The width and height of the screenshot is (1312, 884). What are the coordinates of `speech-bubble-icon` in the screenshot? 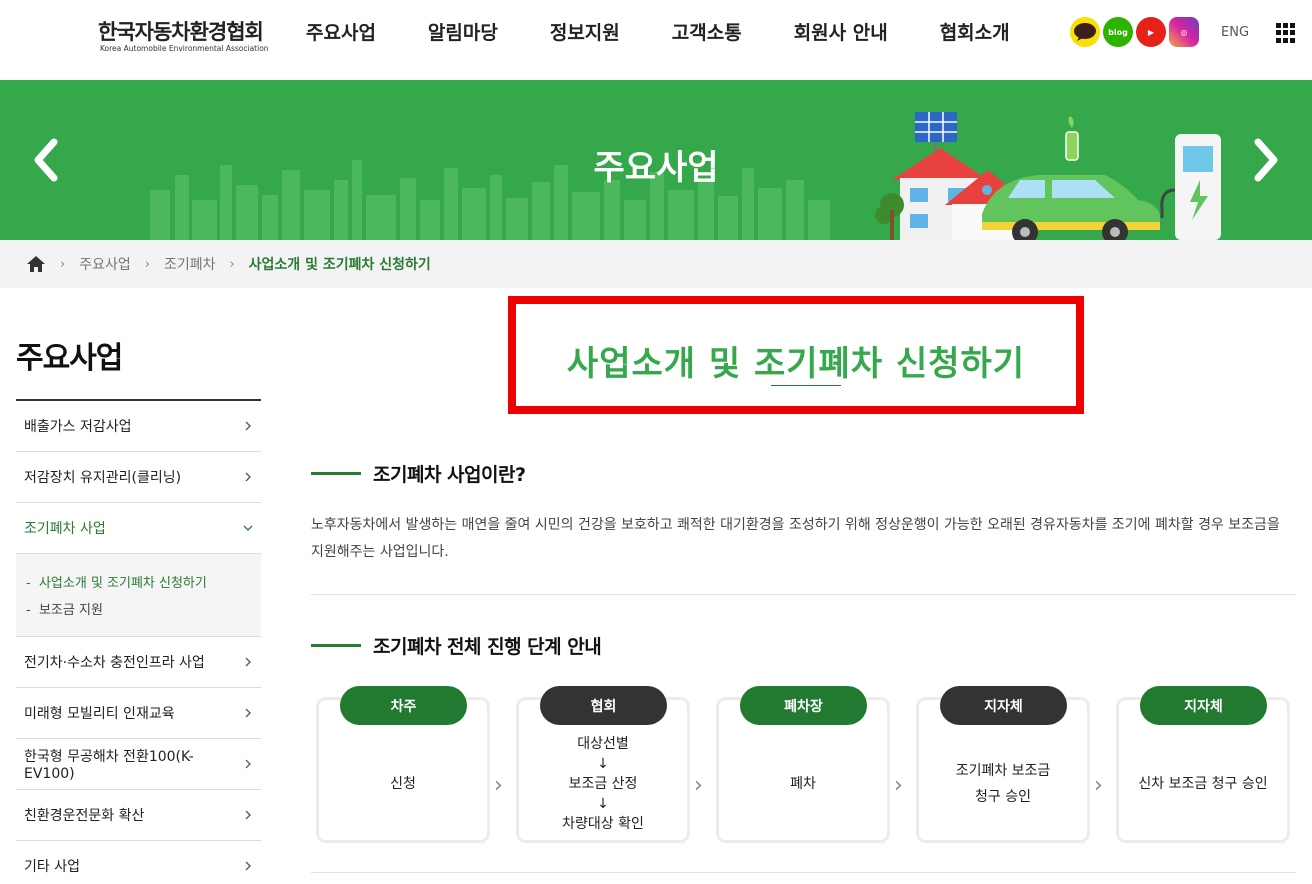 It's located at (1085, 32).